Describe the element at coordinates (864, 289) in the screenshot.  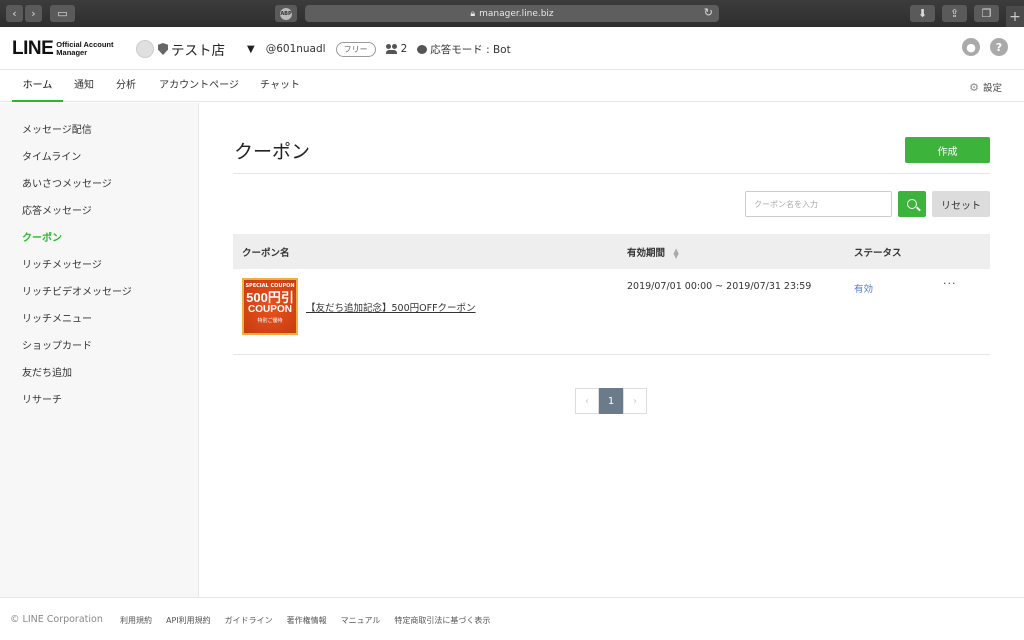
I see `coupon-status: 有効` at that location.